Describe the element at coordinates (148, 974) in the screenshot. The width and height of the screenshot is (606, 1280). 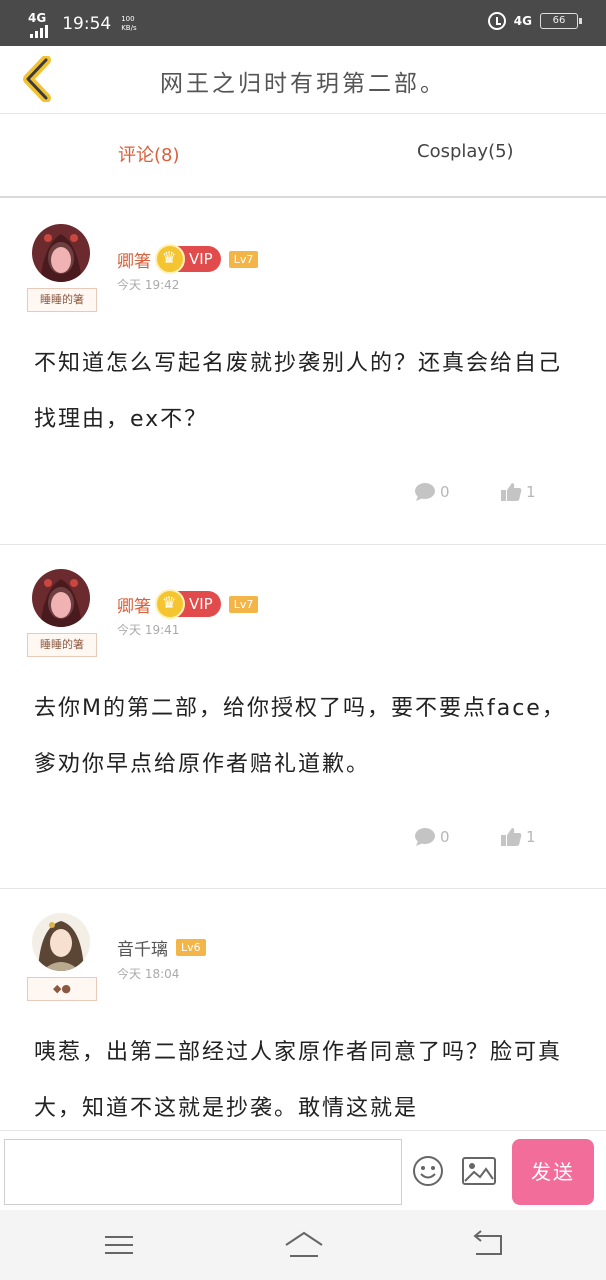
I see `comment-time: 今天 18:04` at that location.